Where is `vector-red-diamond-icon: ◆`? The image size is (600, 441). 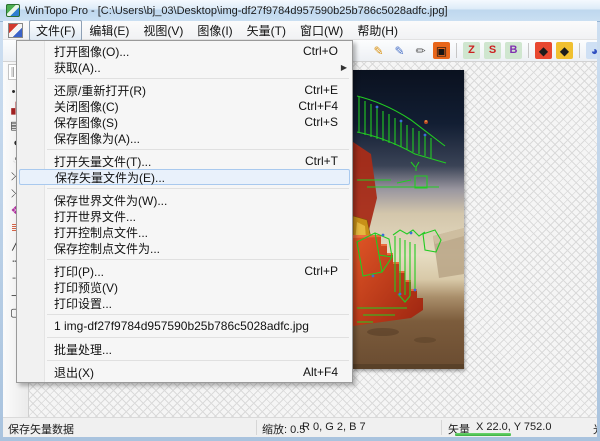 vector-red-diamond-icon: ◆ is located at coordinates (543, 50).